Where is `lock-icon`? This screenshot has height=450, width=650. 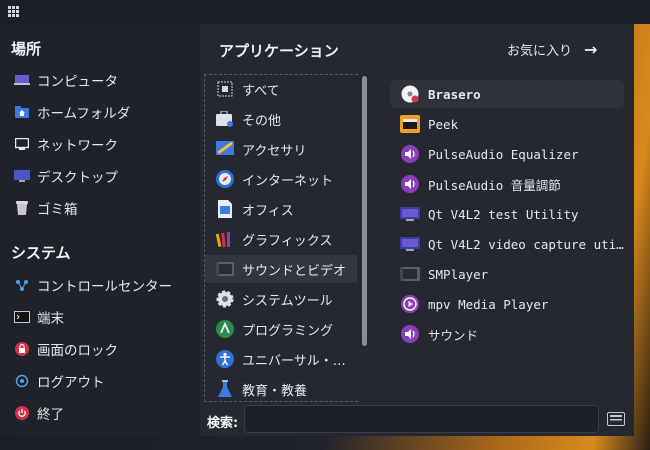
lock-icon is located at coordinates (22, 349).